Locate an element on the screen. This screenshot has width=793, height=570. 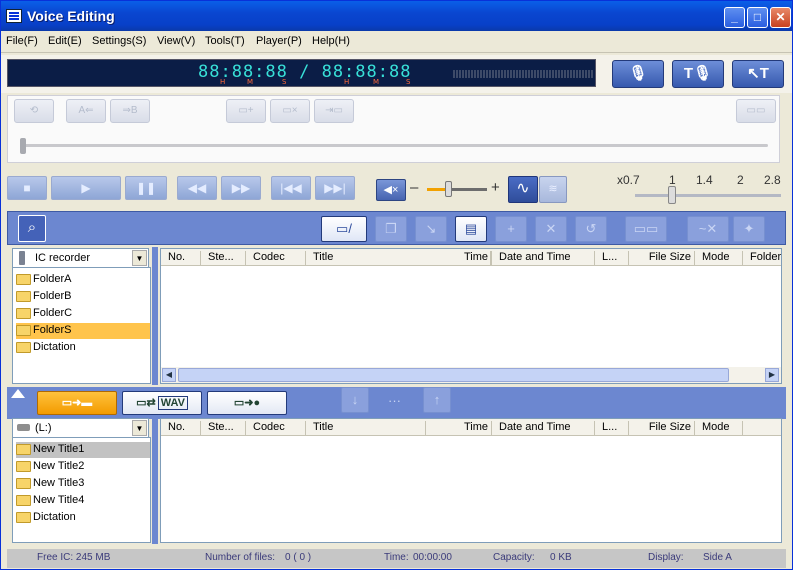
scroll-thumb is located at coordinates (453, 375).